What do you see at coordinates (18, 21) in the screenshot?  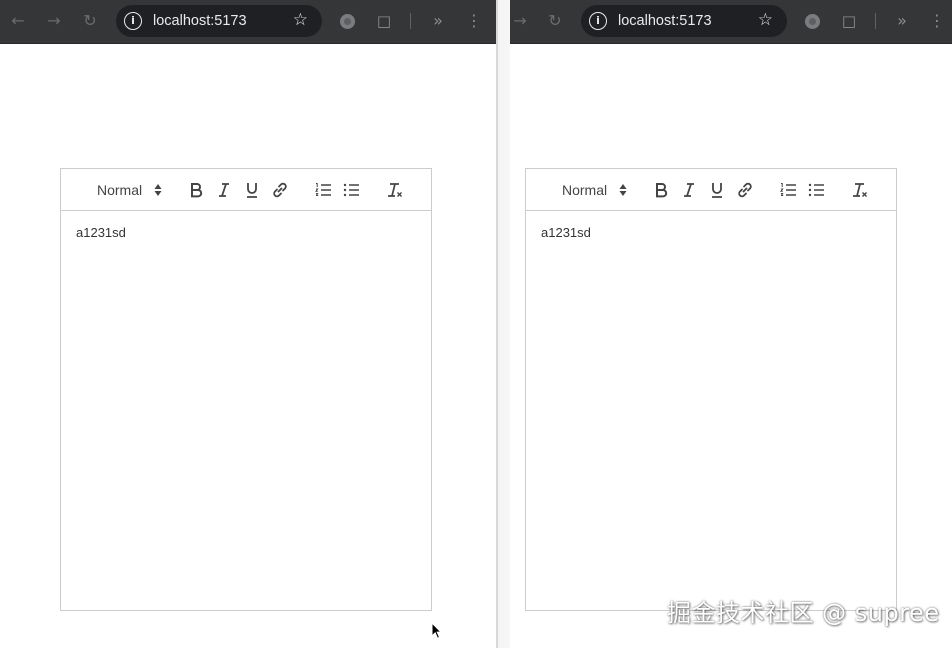 I see `back-arrow-icon: ←` at bounding box center [18, 21].